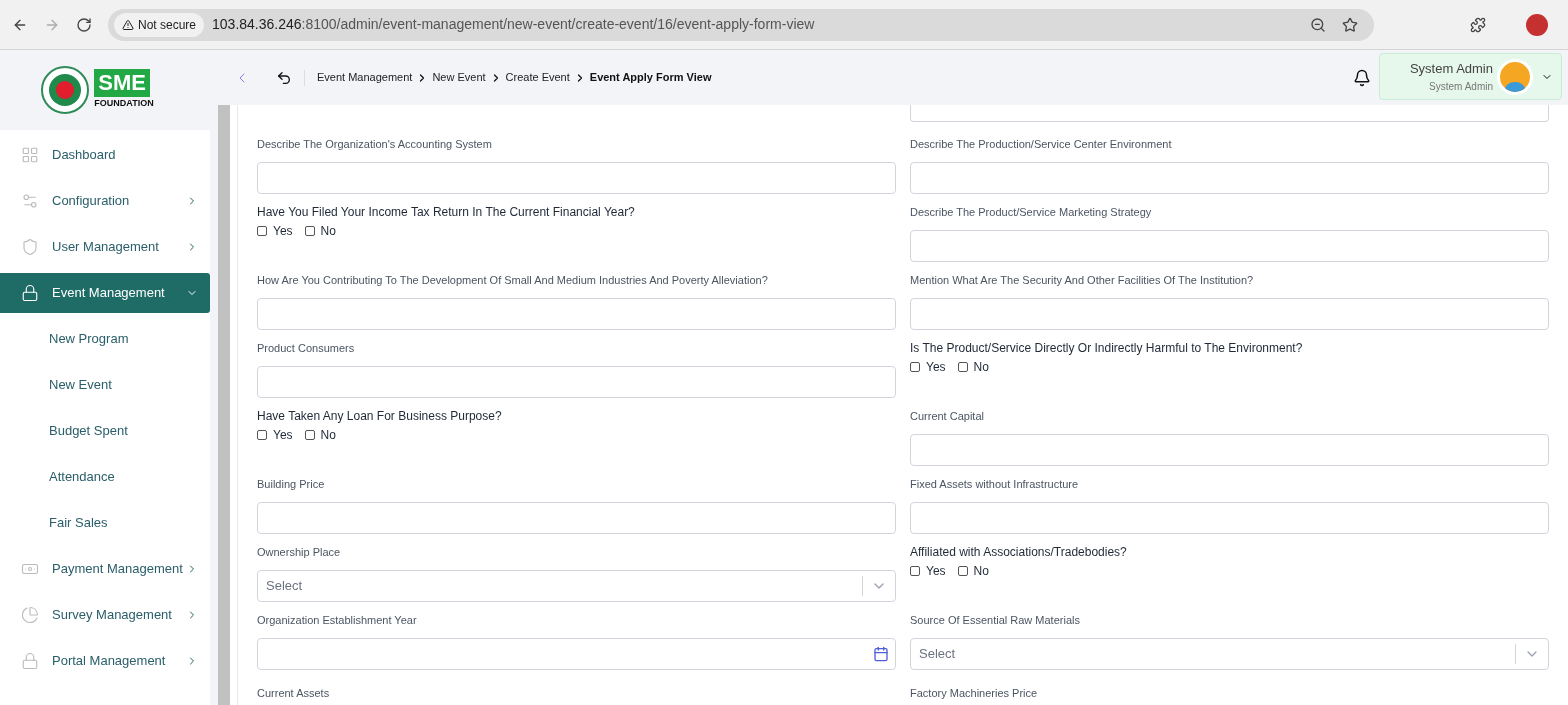  What do you see at coordinates (105, 661) in the screenshot?
I see `sidebar-item: Portal Management` at bounding box center [105, 661].